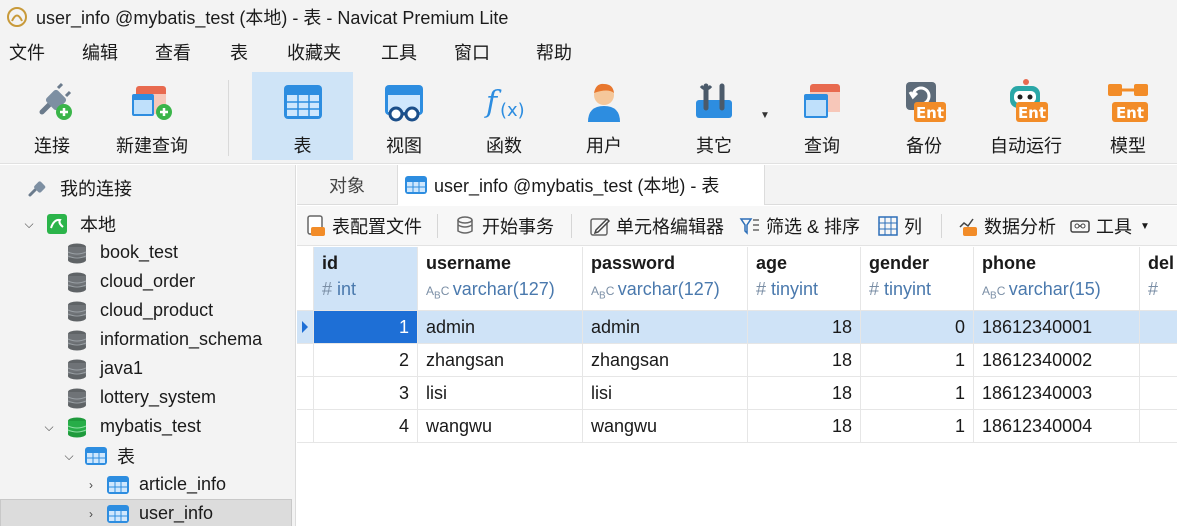 This screenshot has width=1177, height=526. What do you see at coordinates (665, 360) in the screenshot?
I see `cell-password: zhangsan` at bounding box center [665, 360].